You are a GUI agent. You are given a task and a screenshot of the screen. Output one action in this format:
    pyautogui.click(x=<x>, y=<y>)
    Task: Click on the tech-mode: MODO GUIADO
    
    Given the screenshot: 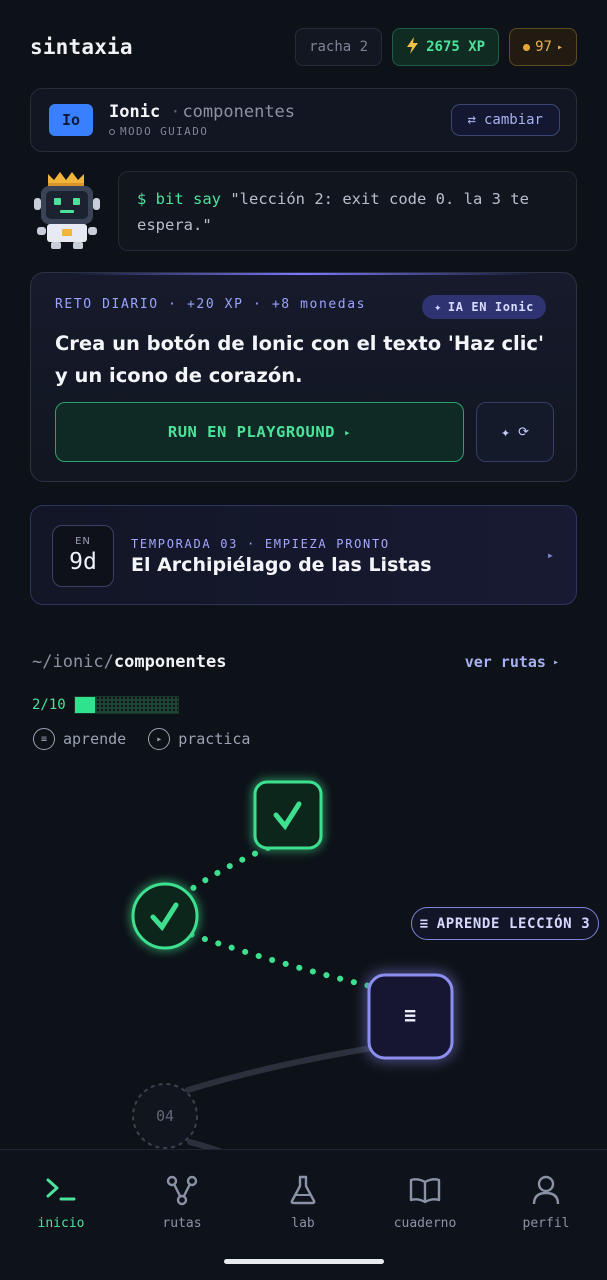 What is the action you would take?
    pyautogui.click(x=202, y=131)
    